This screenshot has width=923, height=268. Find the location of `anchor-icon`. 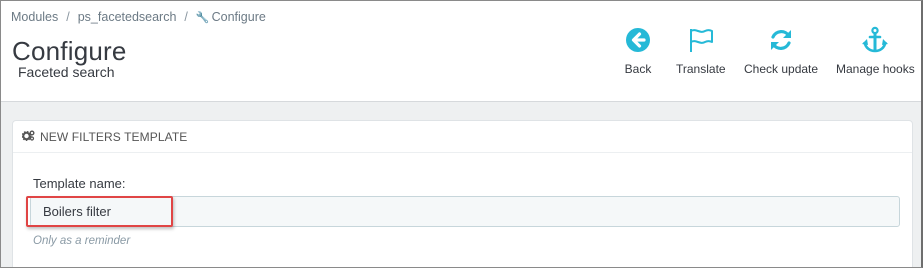

anchor-icon is located at coordinates (875, 40).